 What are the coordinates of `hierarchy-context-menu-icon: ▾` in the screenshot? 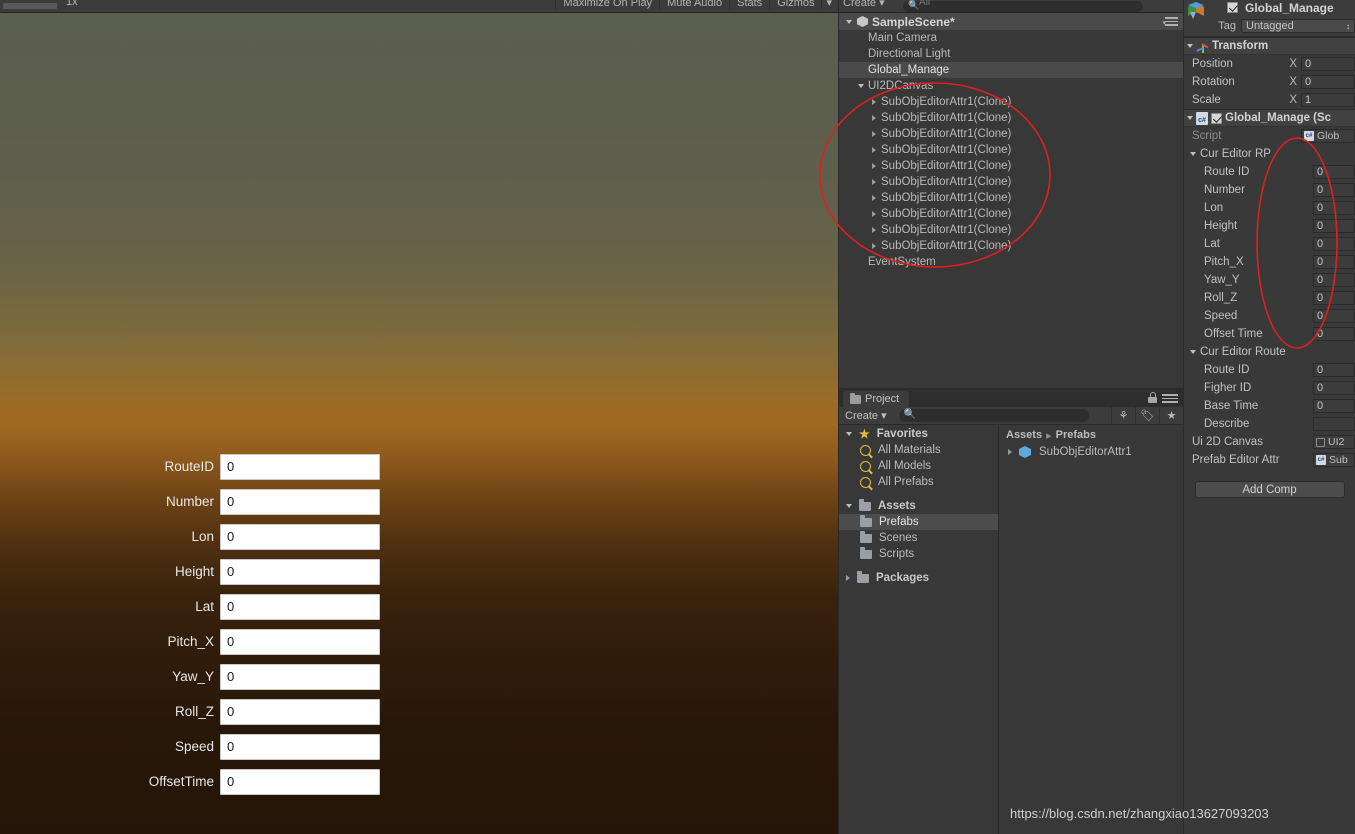 It's located at (1170, 22).